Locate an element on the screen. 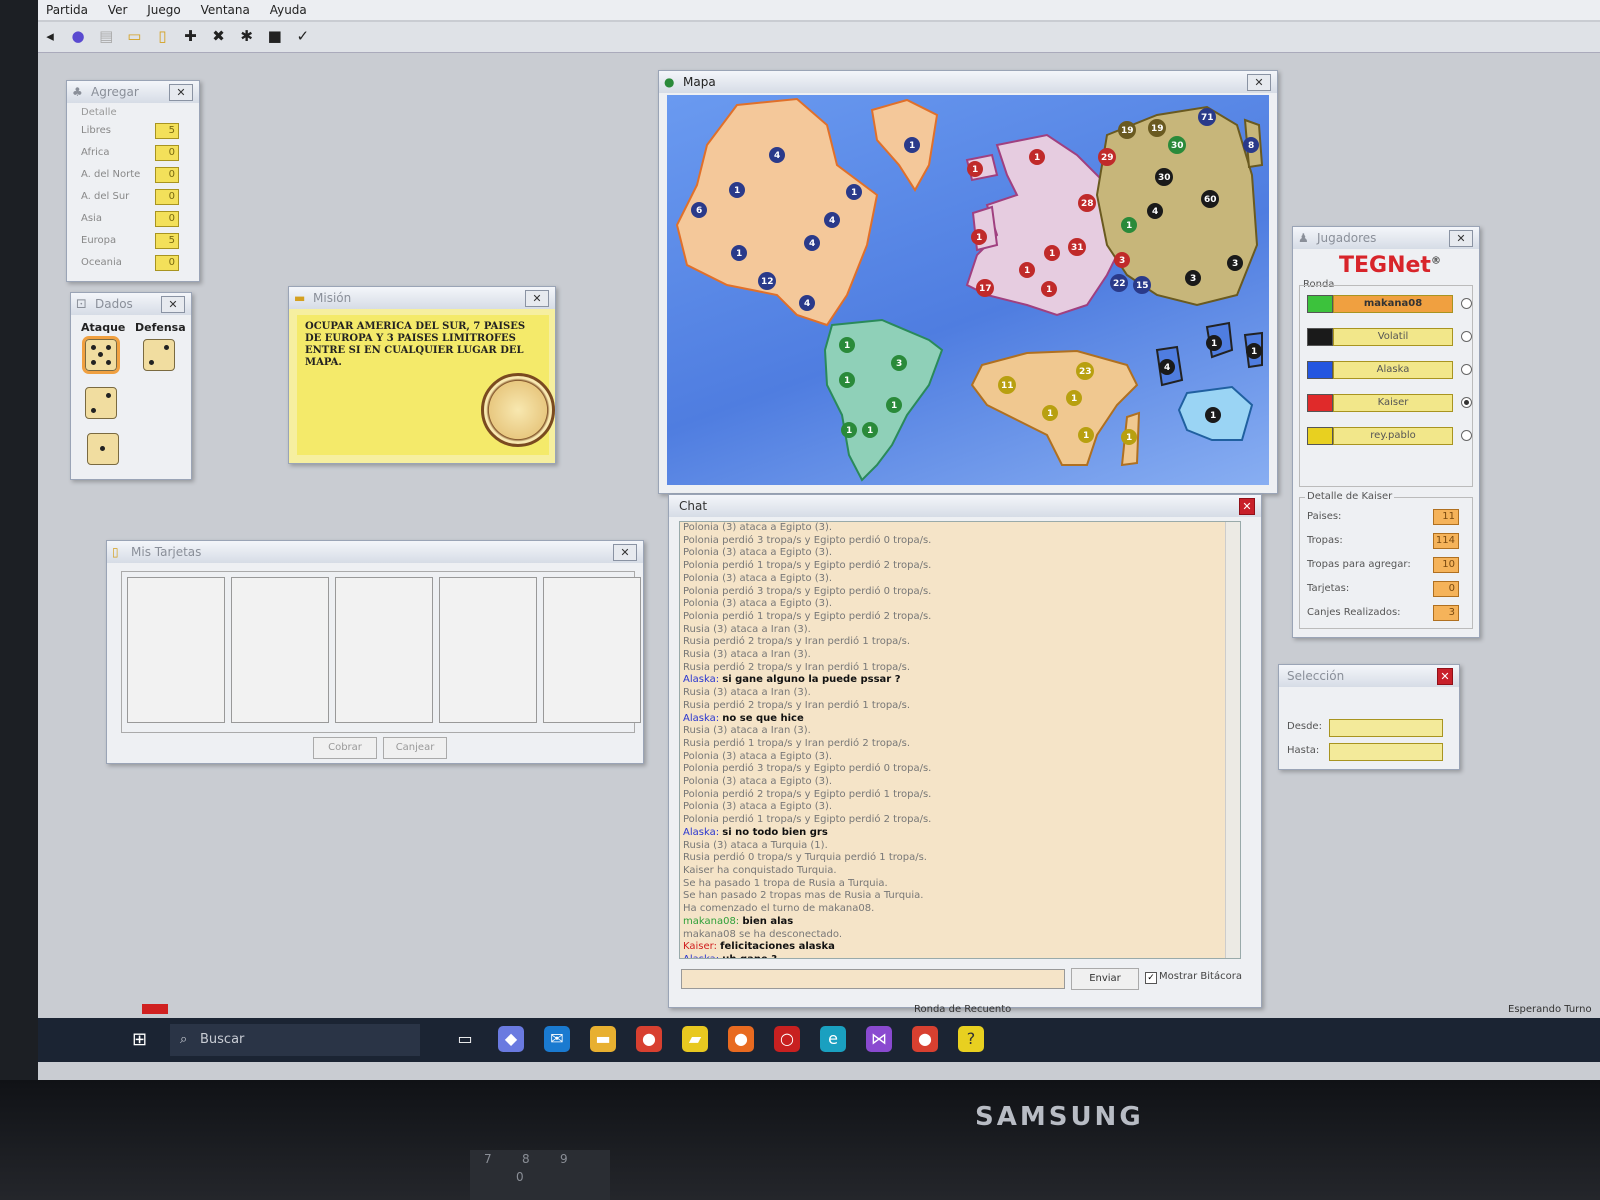  chat-scrollbar is located at coordinates (1232, 740).